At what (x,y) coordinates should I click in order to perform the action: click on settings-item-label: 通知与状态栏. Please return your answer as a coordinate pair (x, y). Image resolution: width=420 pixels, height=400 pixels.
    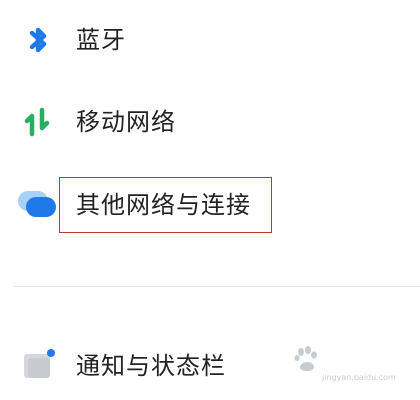
    Looking at the image, I should click on (151, 366).